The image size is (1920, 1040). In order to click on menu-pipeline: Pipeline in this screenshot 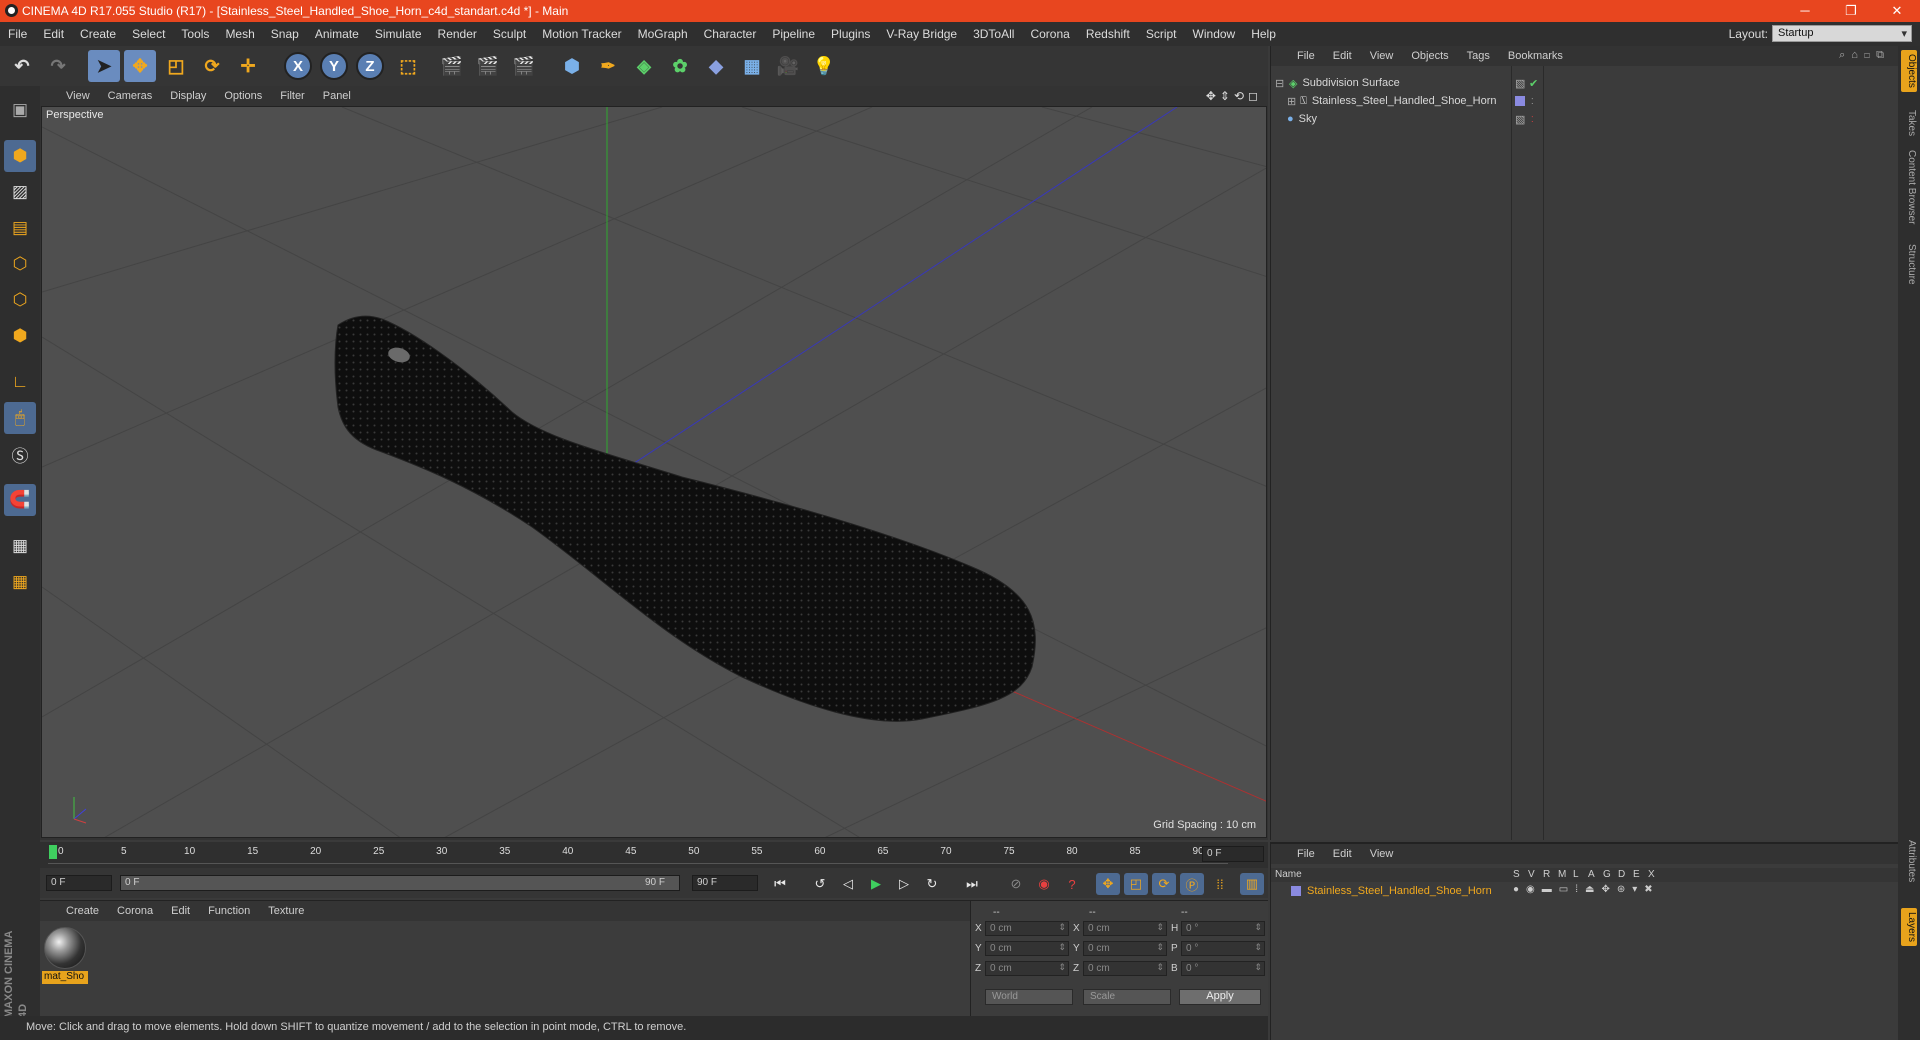, I will do `click(793, 34)`.